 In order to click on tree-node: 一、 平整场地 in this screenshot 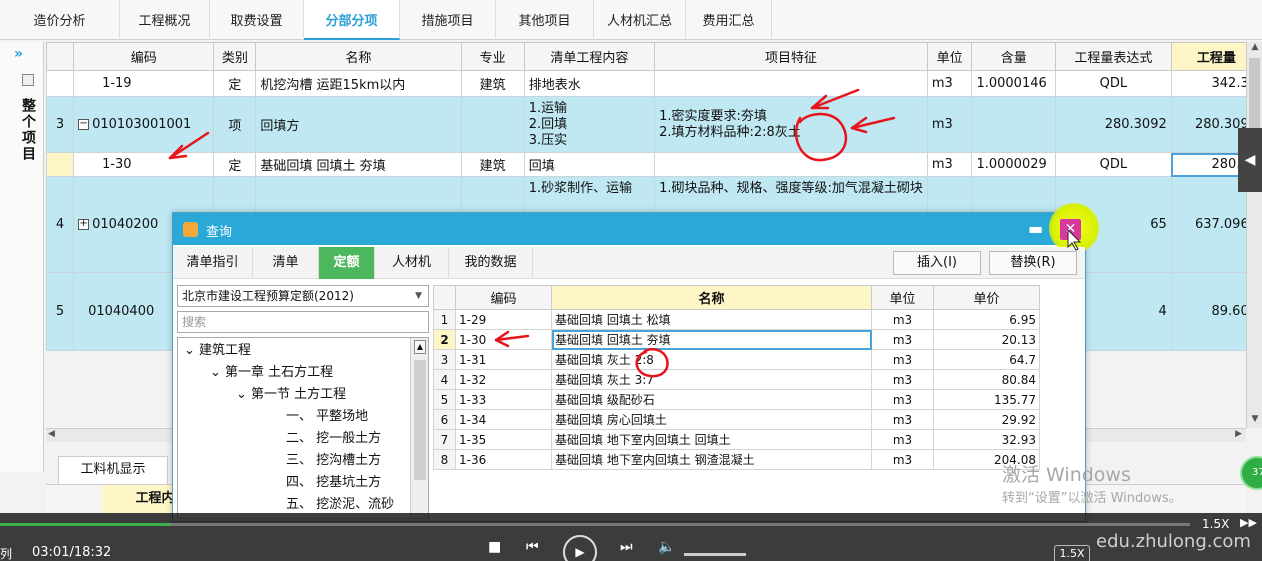, I will do `click(327, 417)`.